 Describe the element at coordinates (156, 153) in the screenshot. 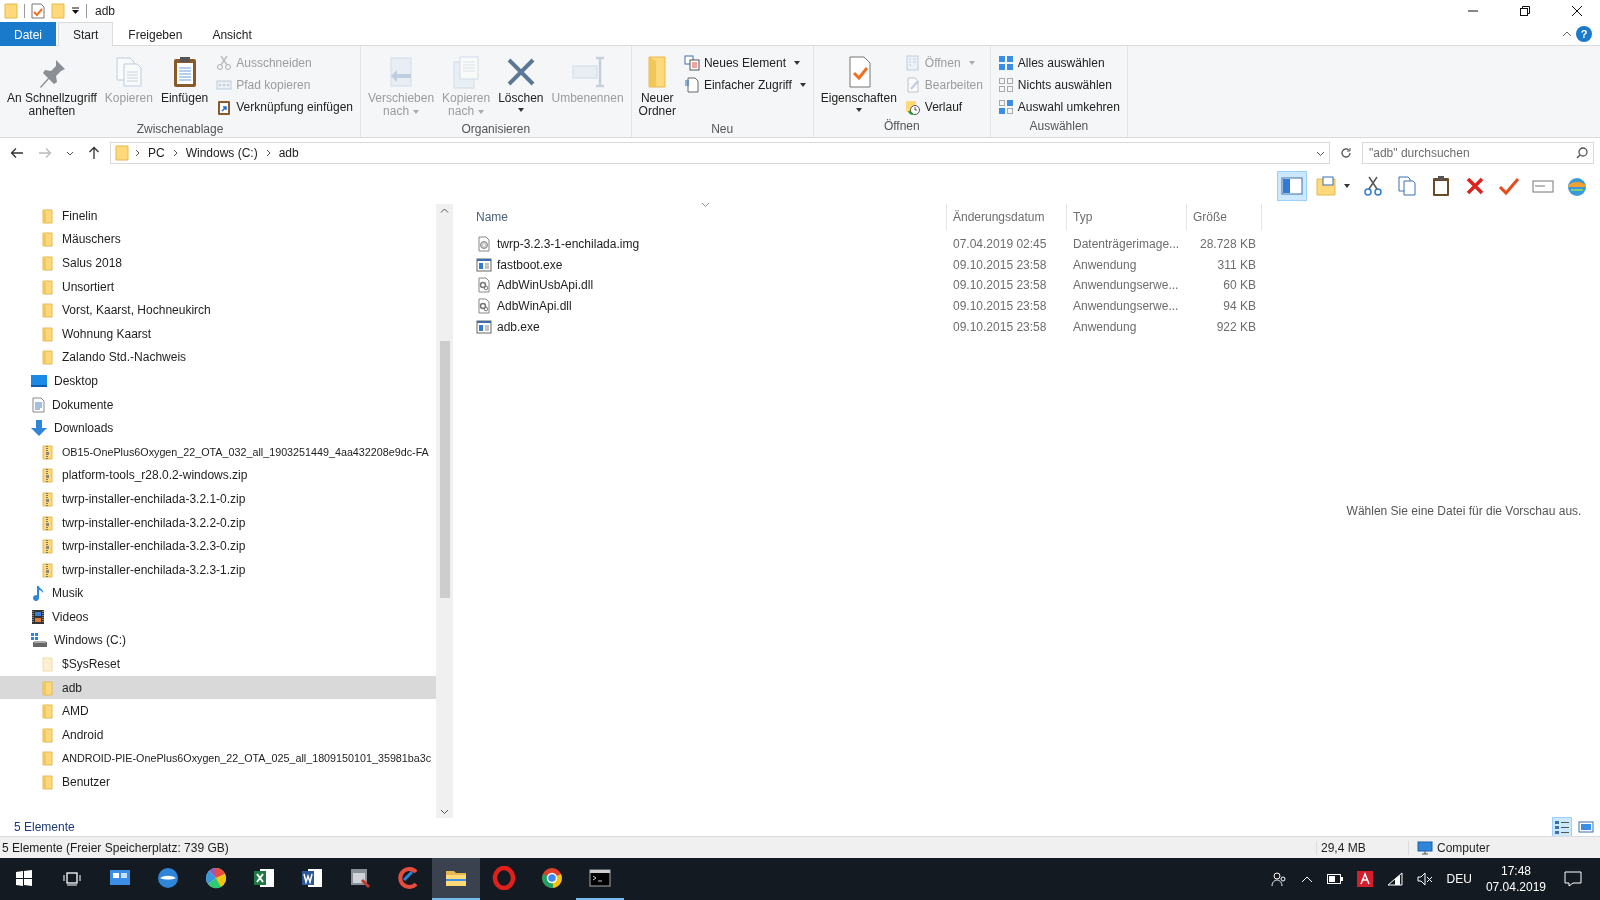

I see `breadcrumb: PC` at that location.